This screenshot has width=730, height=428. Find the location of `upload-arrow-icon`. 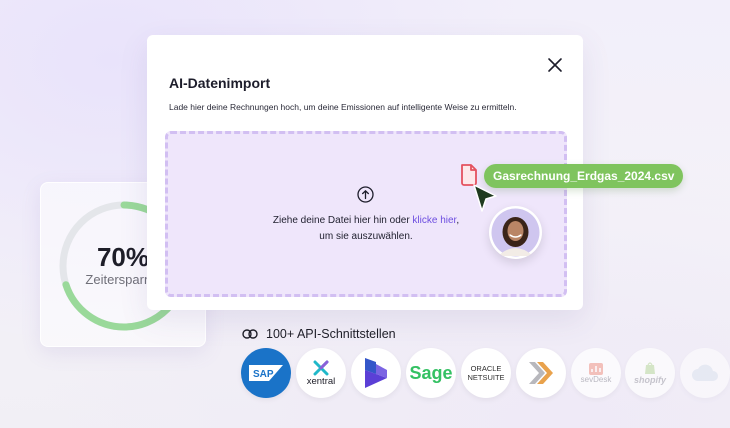

upload-arrow-icon is located at coordinates (365, 194).